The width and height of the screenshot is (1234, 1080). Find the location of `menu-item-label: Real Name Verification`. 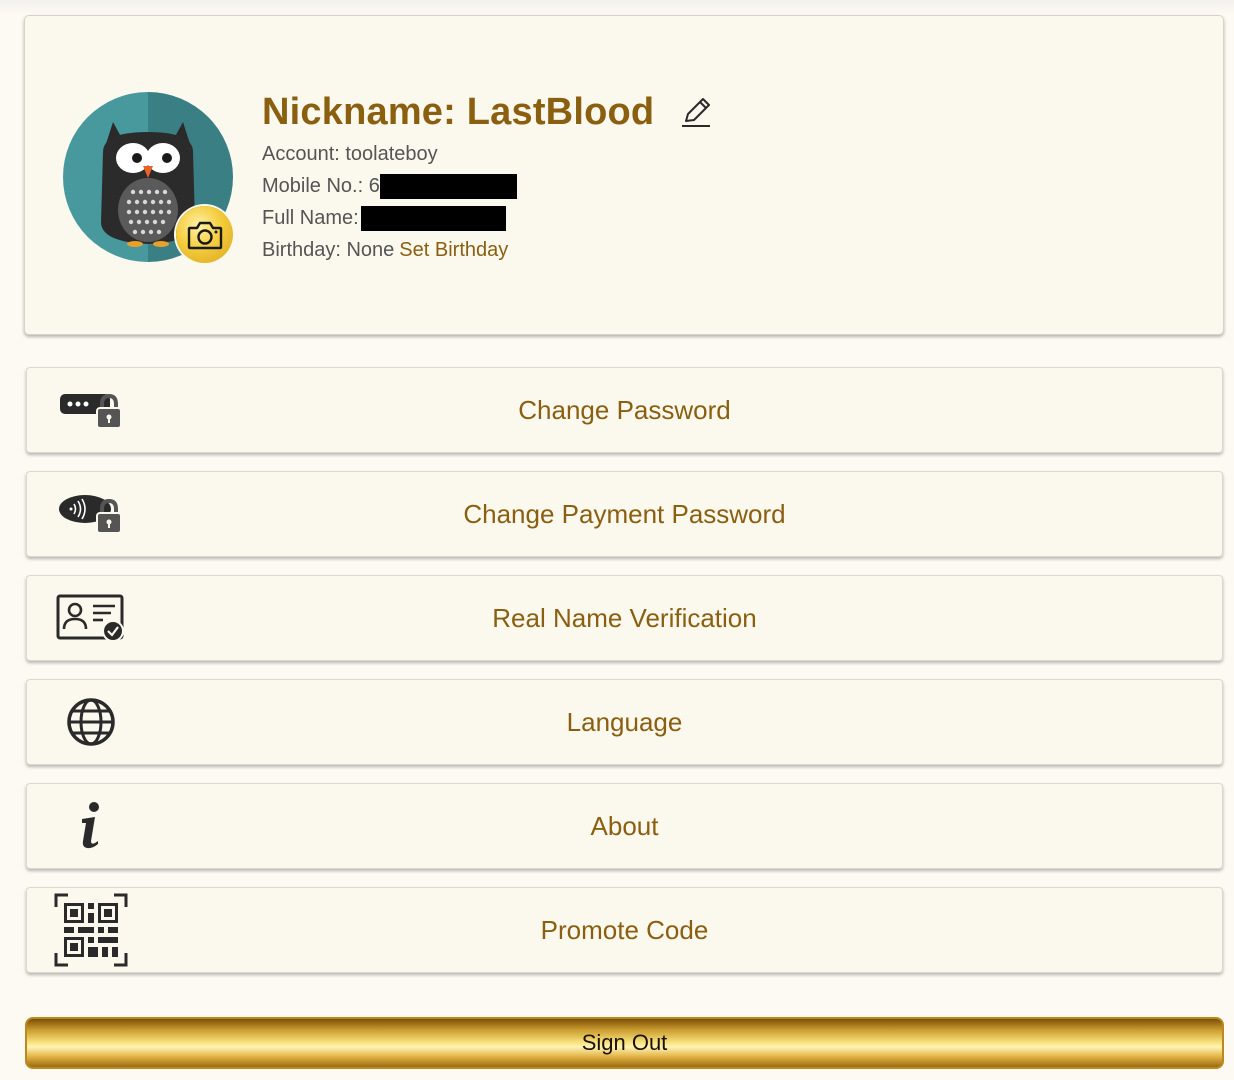

menu-item-label: Real Name Verification is located at coordinates (624, 617).